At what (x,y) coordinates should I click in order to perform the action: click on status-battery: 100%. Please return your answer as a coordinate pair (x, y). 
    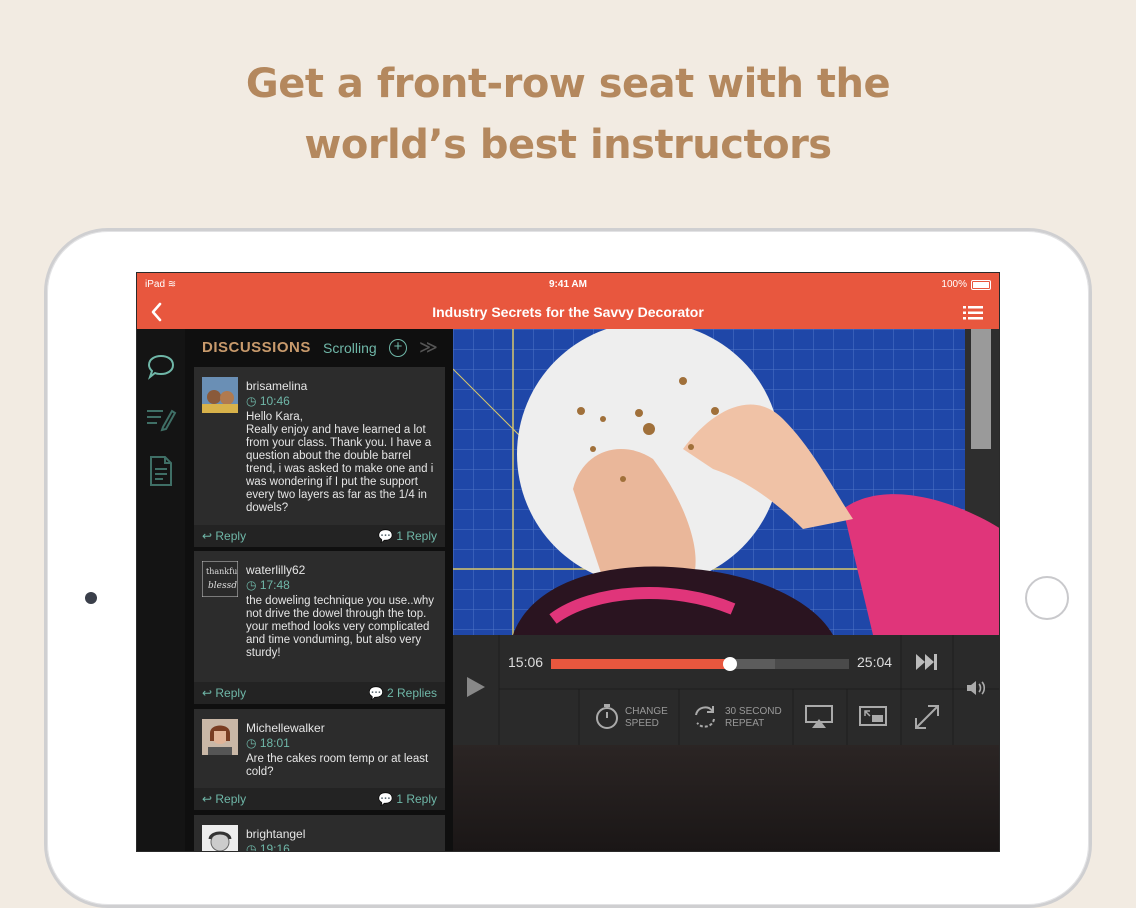
    Looking at the image, I should click on (966, 284).